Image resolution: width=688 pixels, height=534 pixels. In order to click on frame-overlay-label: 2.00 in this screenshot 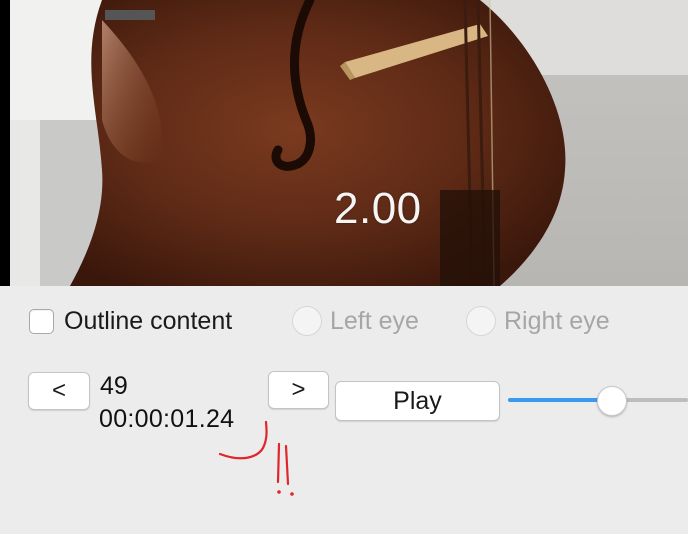, I will do `click(378, 208)`.